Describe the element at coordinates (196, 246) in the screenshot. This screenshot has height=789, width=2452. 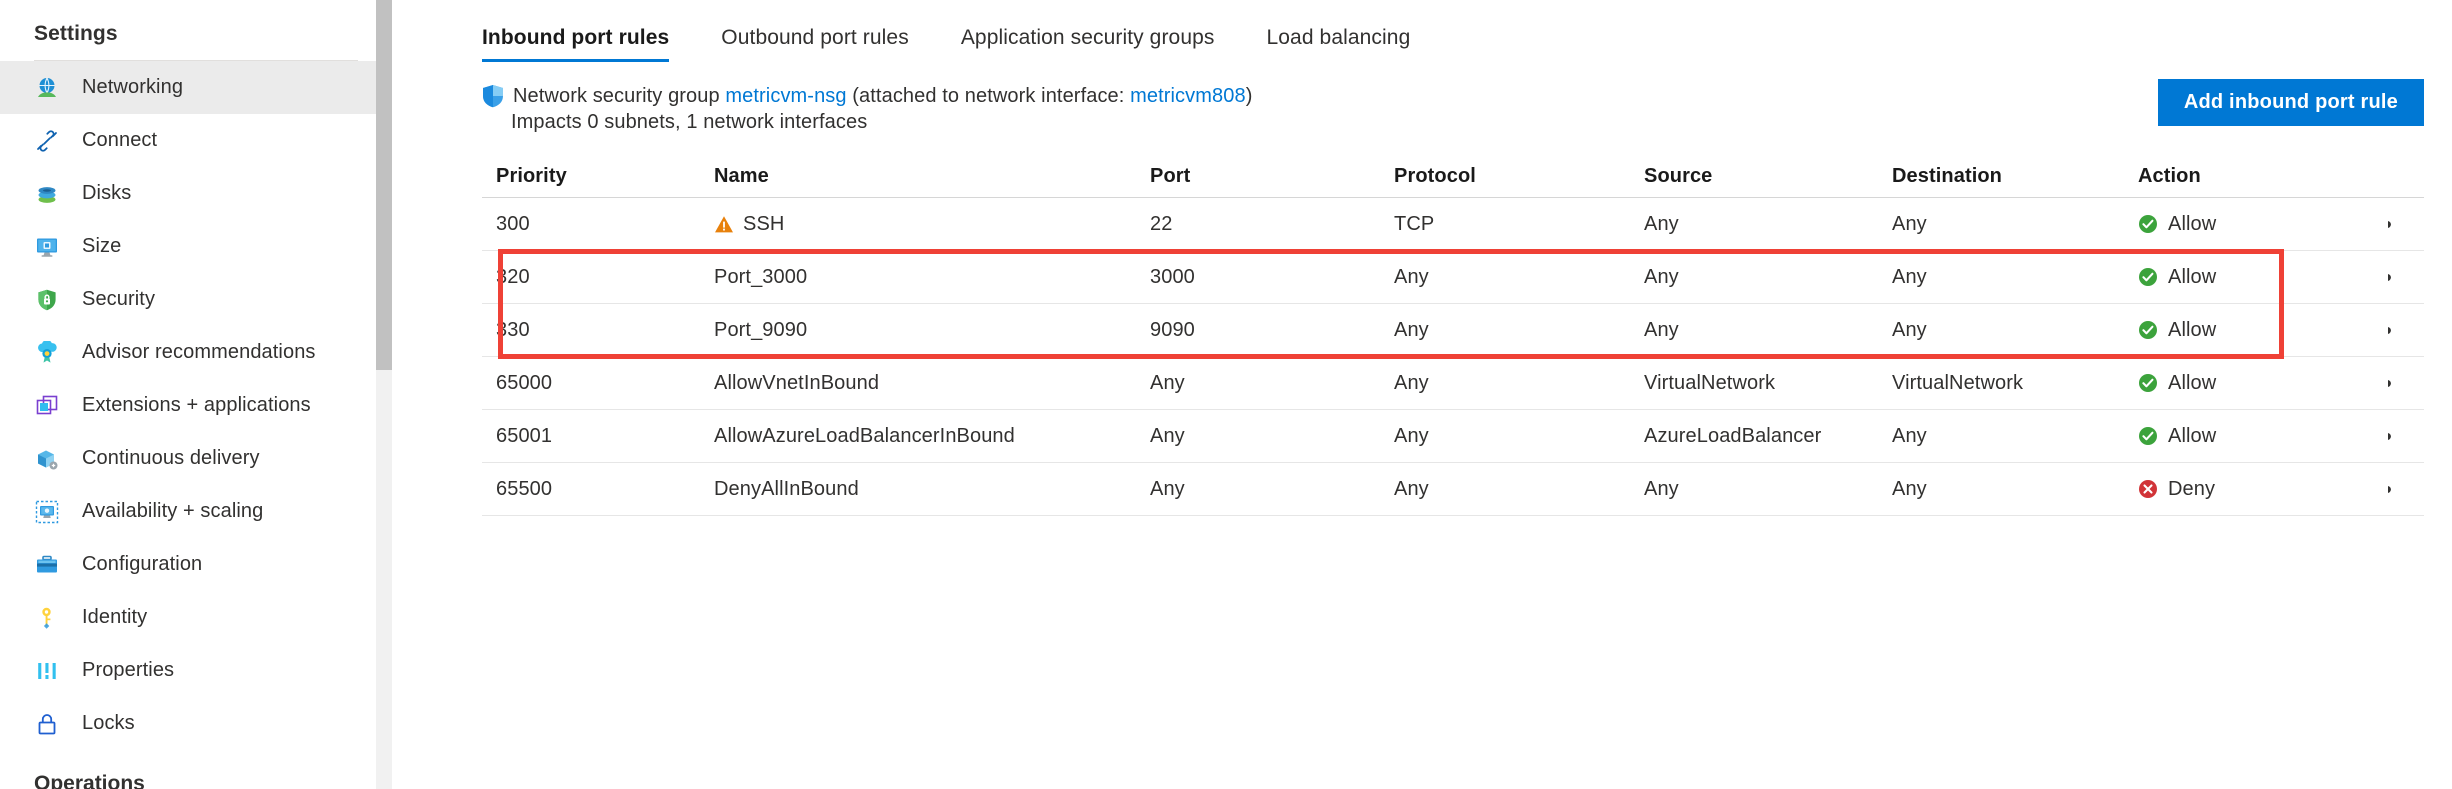
I see `sidebar-item-size: Size` at that location.